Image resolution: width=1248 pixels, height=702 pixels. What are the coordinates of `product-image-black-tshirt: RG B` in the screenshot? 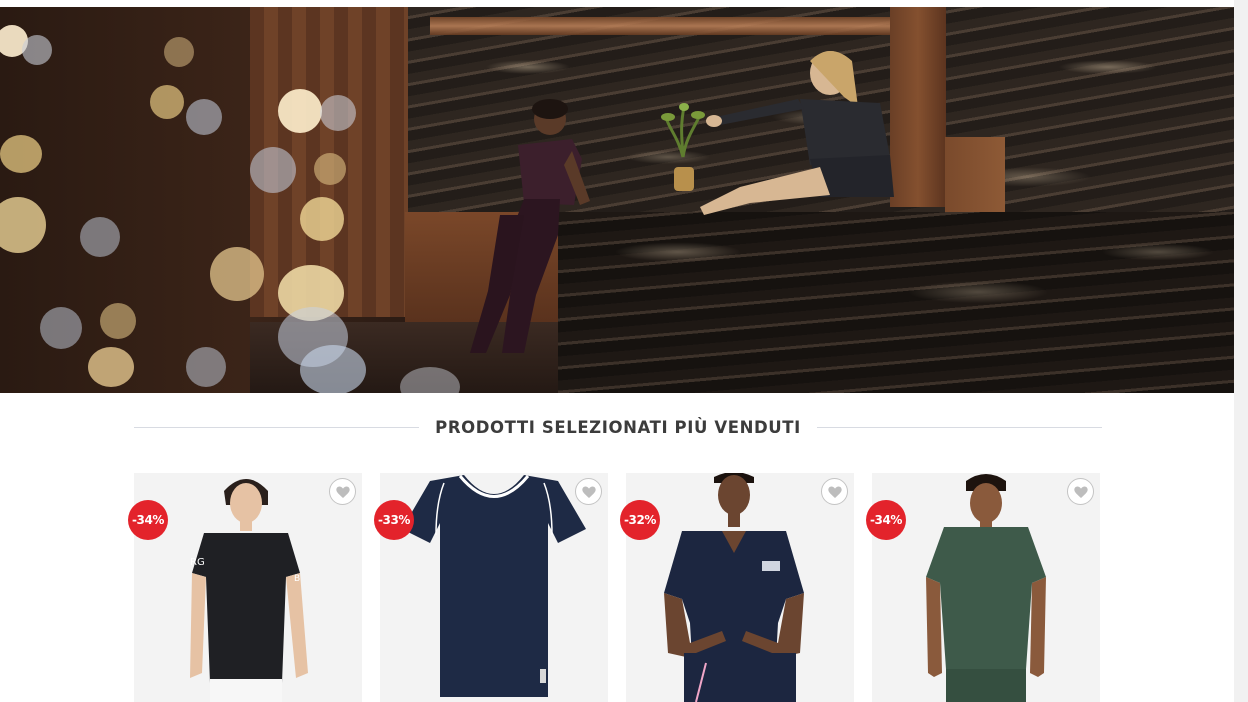 It's located at (248, 587).